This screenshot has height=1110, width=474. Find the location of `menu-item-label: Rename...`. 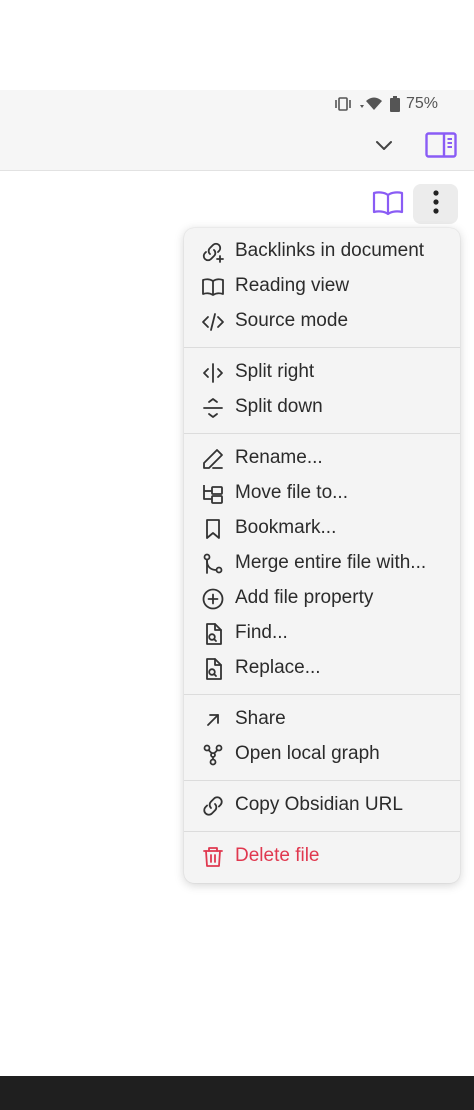

menu-item-label: Rename... is located at coordinates (279, 457).